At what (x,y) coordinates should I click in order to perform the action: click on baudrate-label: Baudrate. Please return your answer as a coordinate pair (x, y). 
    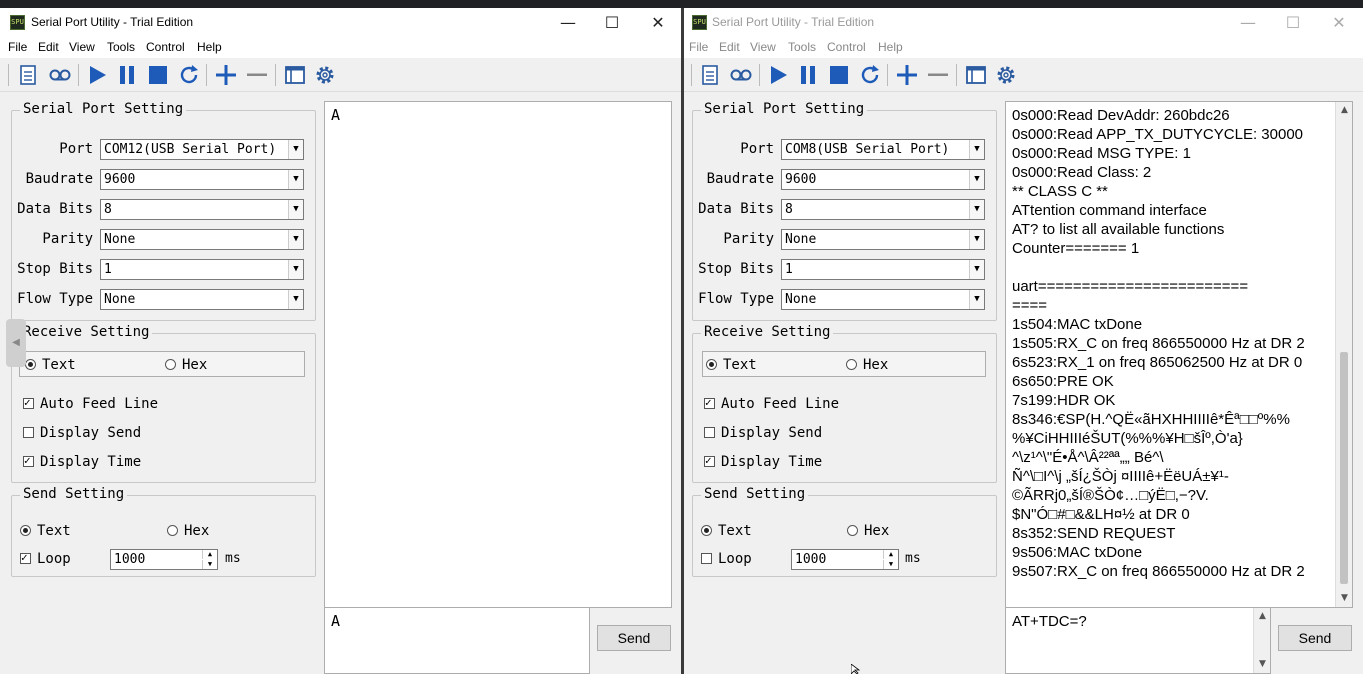
    Looking at the image, I should click on (740, 179).